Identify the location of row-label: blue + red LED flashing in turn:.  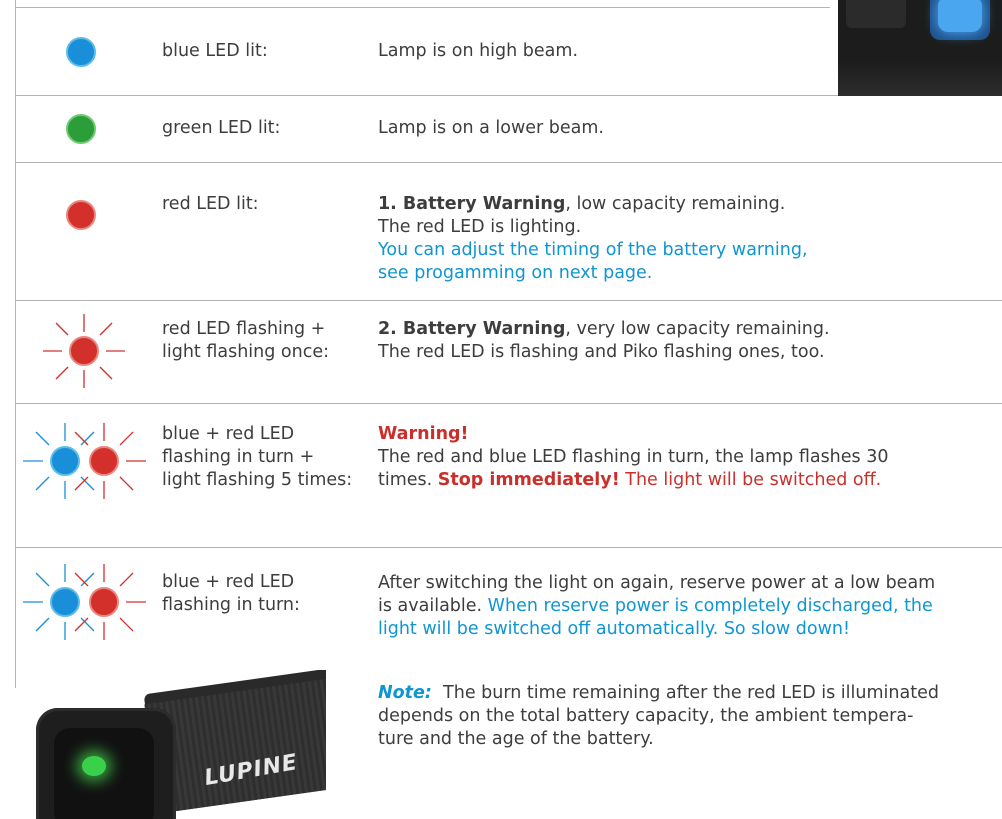
(231, 593).